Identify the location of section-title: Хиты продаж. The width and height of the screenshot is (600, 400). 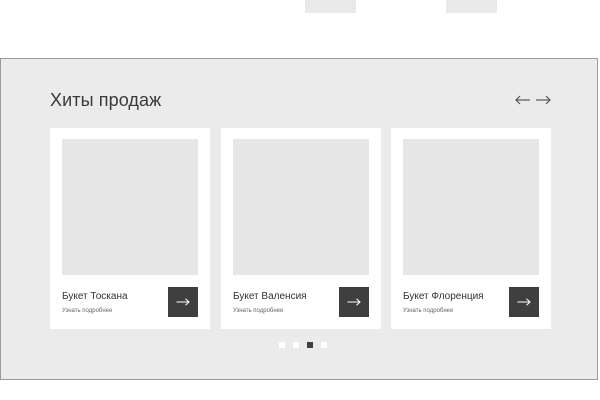
(106, 100).